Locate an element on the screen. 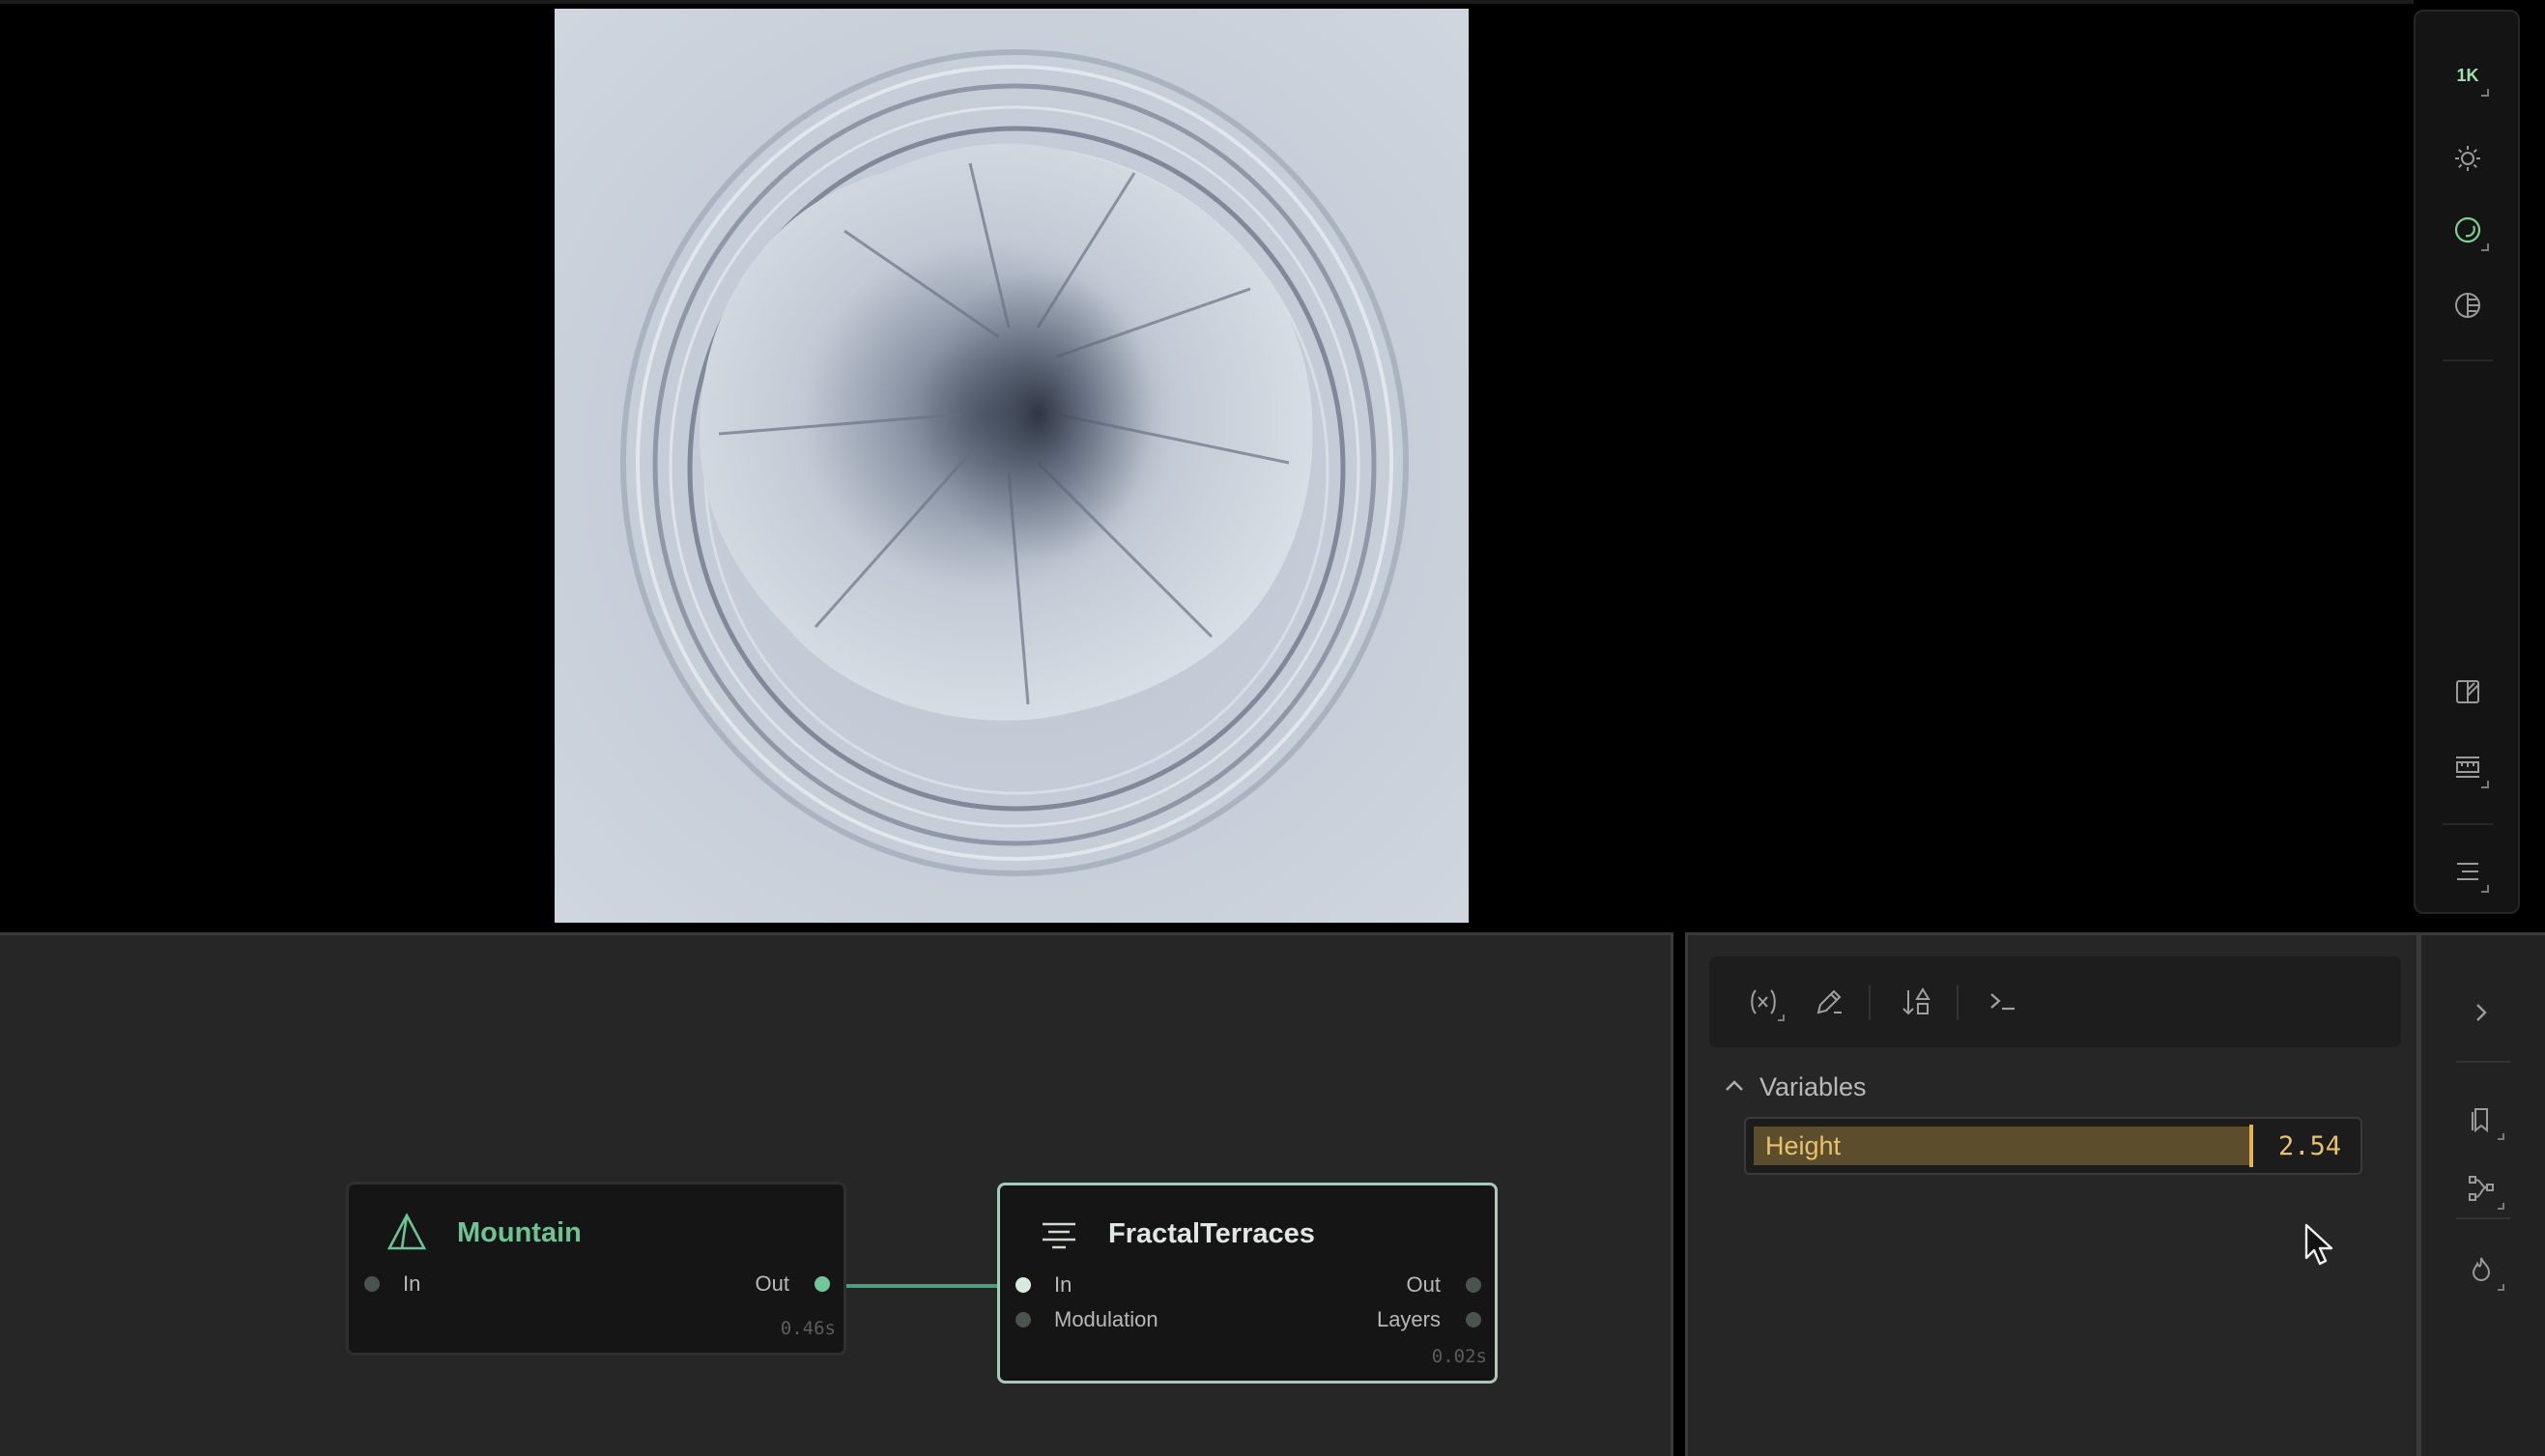  edit-button is located at coordinates (1829, 1002).